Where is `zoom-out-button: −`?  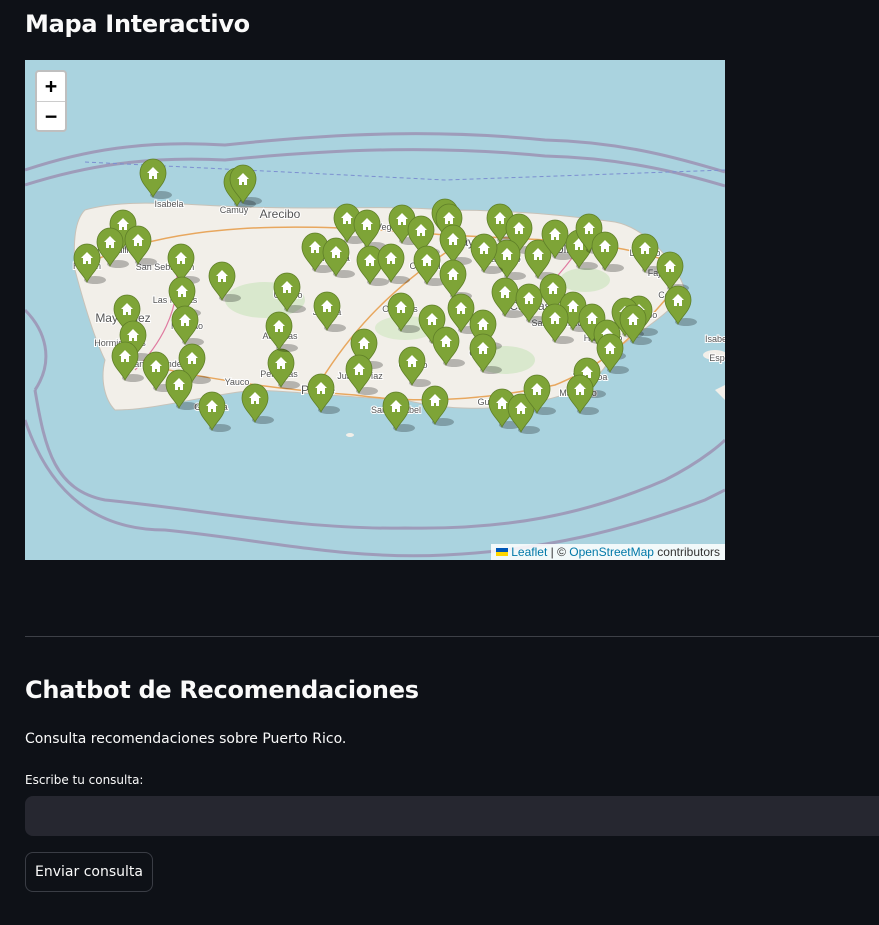 zoom-out-button: − is located at coordinates (51, 116).